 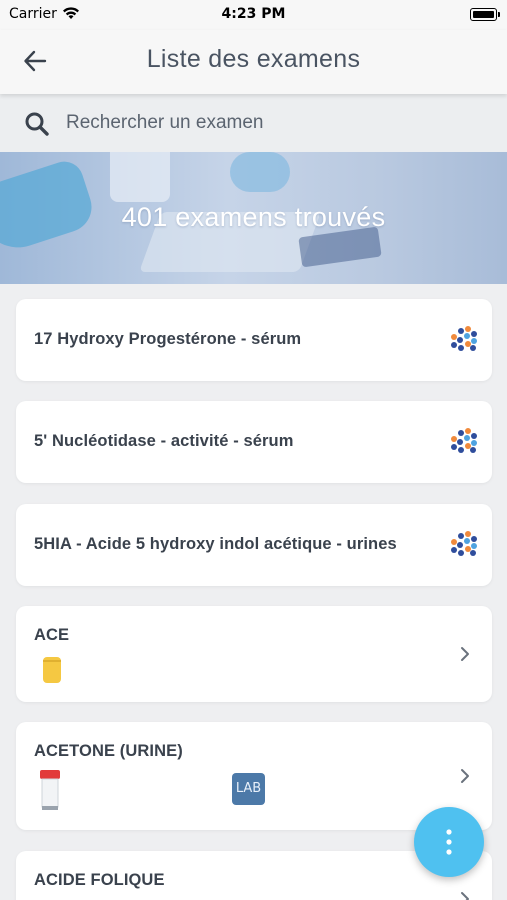 I want to click on exam-label: ACIDE FOLIQUE, so click(x=99, y=880).